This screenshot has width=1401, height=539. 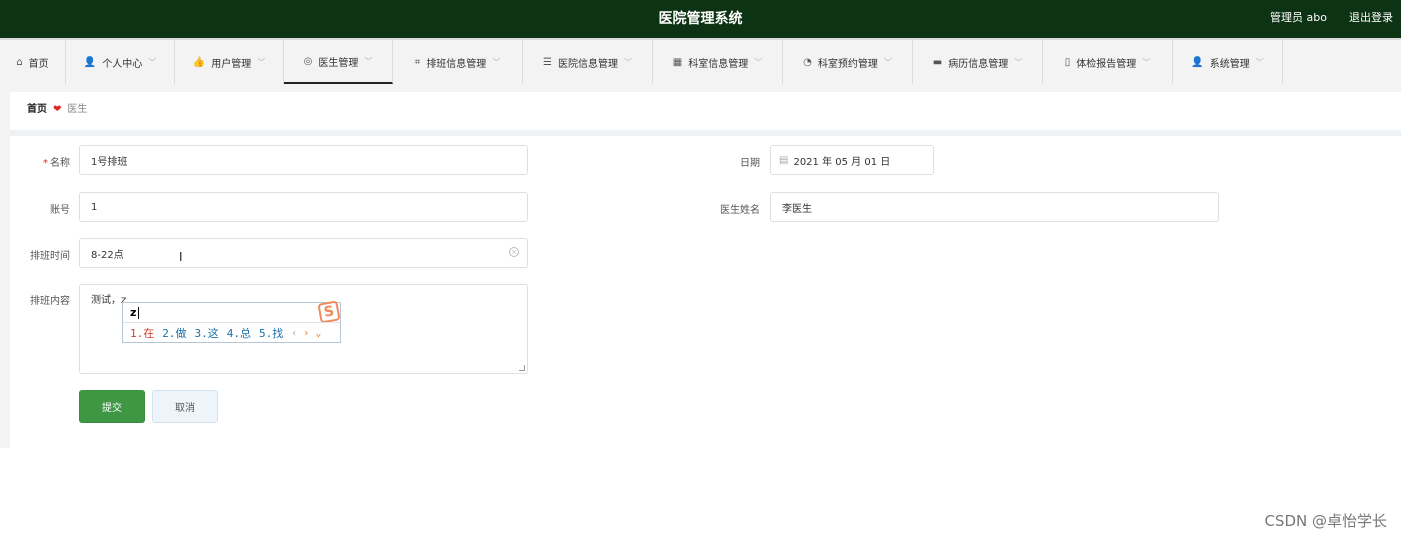 I want to click on breadcrumb: 首页 ❤ 医生, so click(x=57, y=110).